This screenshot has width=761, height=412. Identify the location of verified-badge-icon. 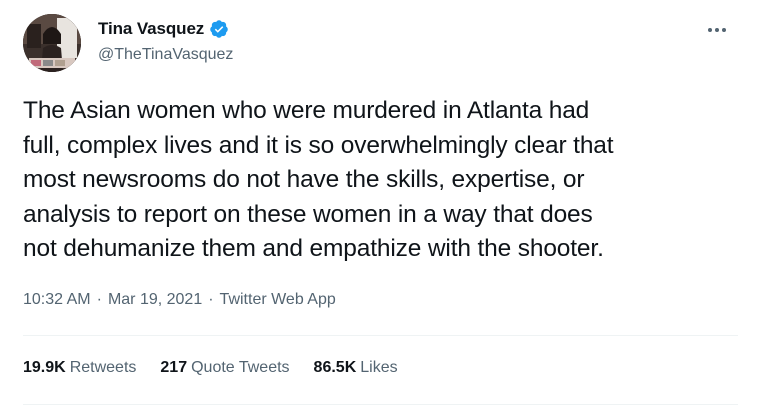
(219, 29).